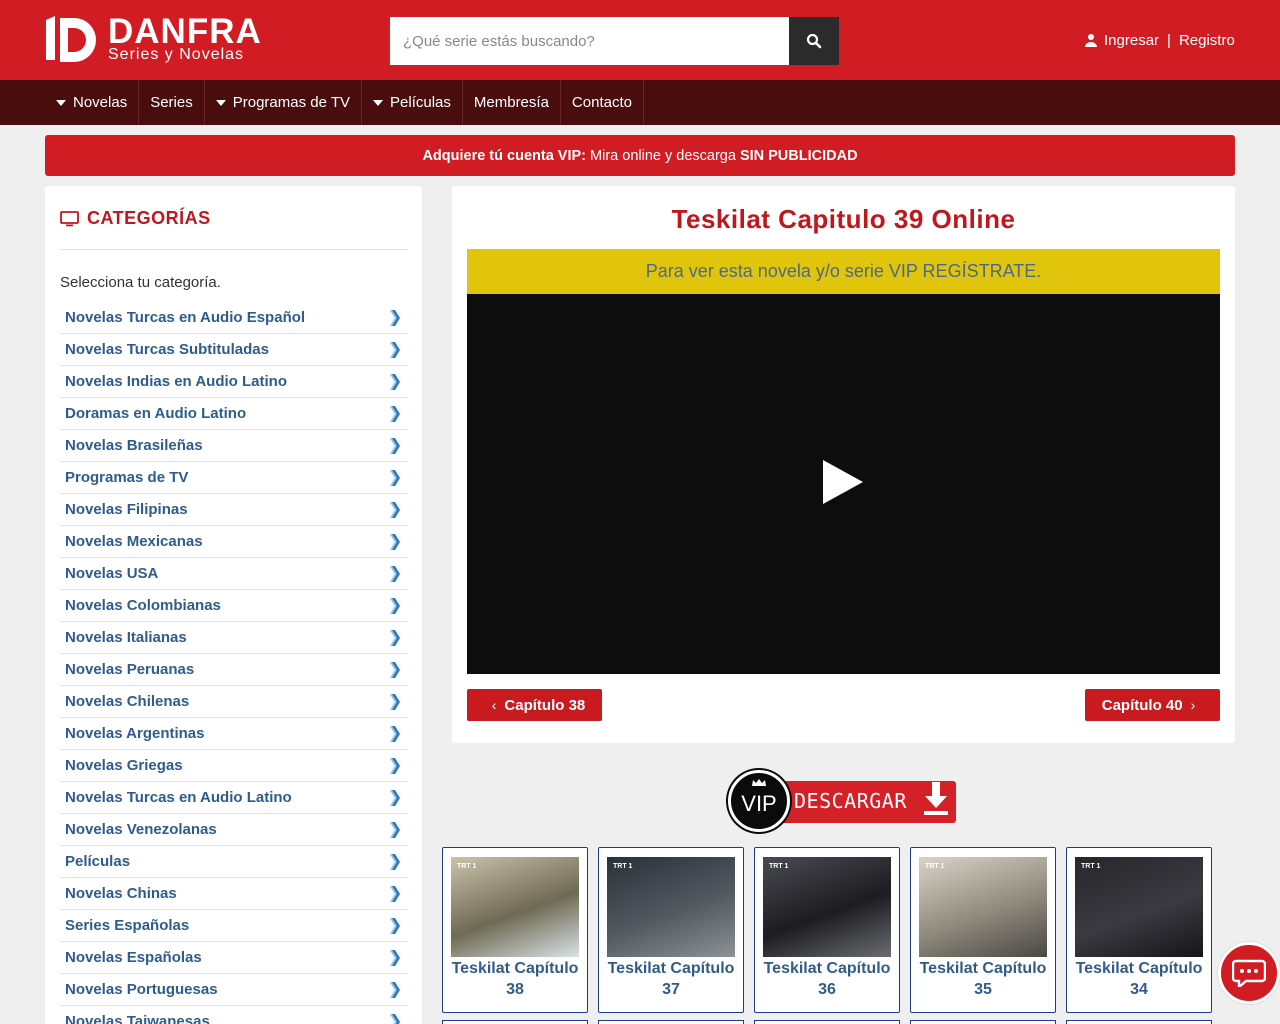 The width and height of the screenshot is (1280, 1024). I want to click on nav-item-label: Series, so click(171, 102).